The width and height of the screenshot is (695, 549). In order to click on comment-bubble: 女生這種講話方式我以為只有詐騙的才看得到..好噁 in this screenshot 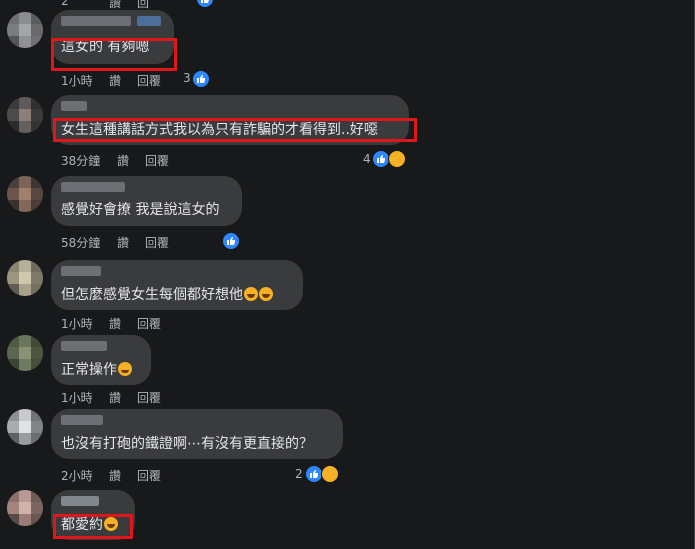, I will do `click(230, 120)`.